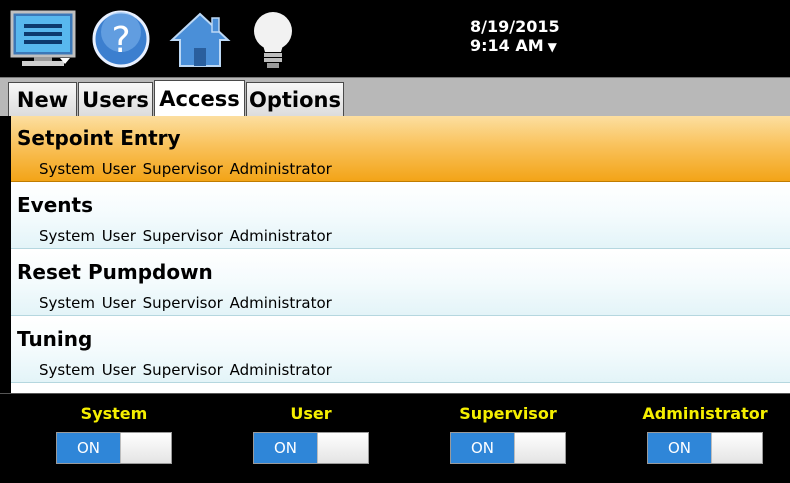 Image resolution: width=790 pixels, height=483 pixels. I want to click on time-text: 9:14 AM, so click(507, 45).